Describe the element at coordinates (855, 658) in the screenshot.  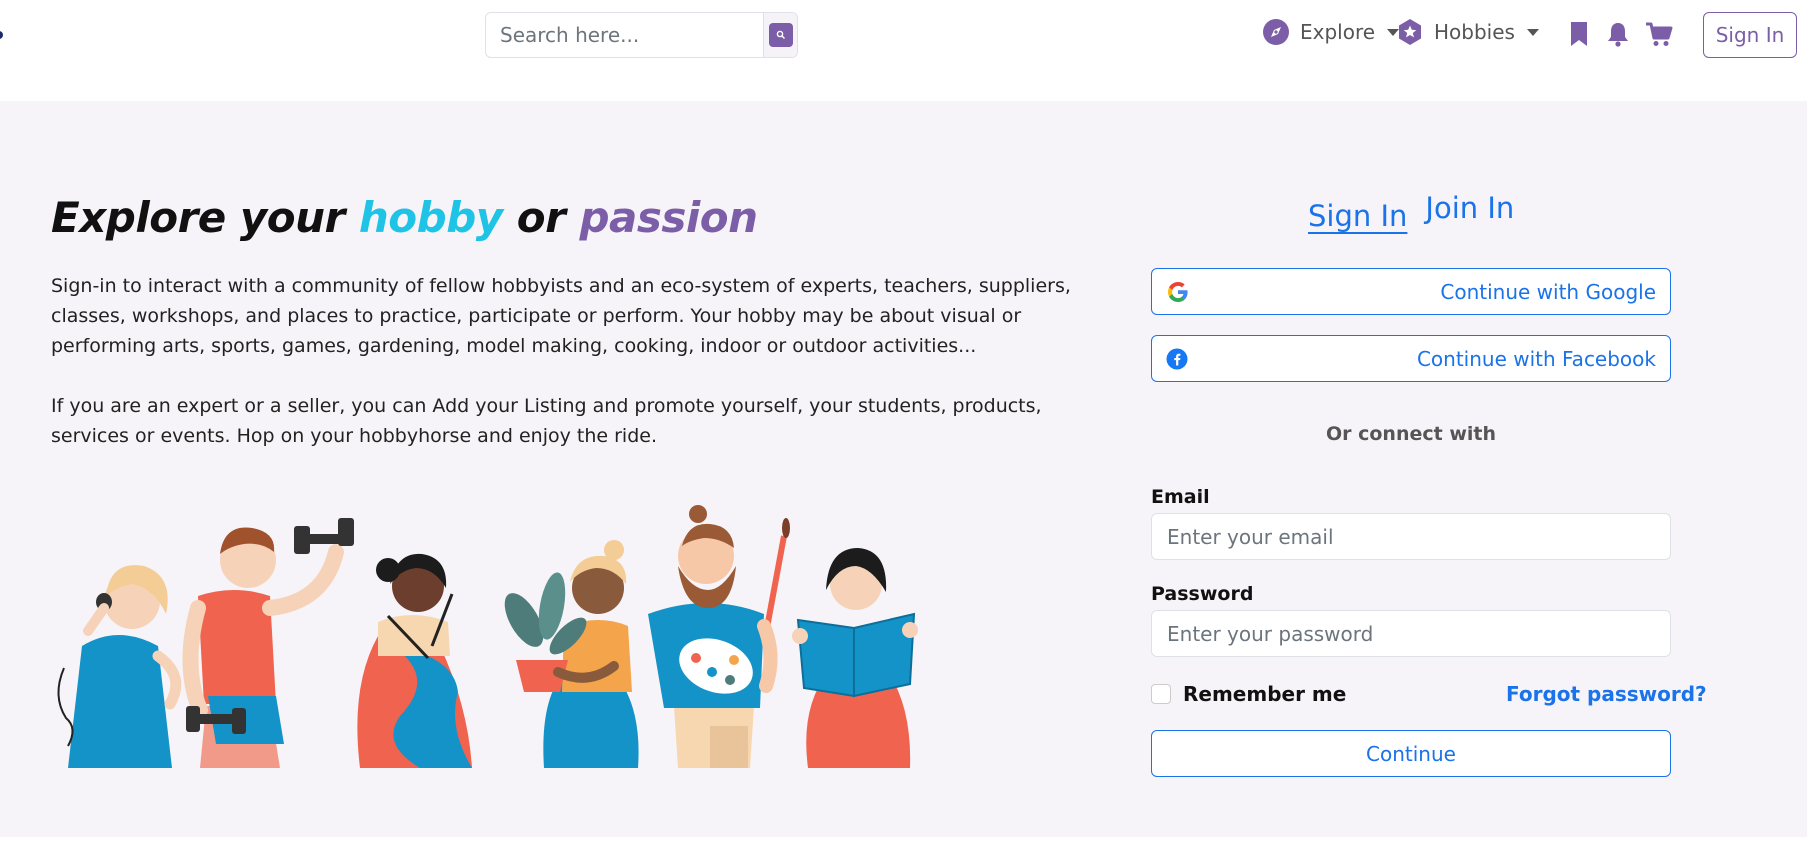
I see `reader-figure` at that location.